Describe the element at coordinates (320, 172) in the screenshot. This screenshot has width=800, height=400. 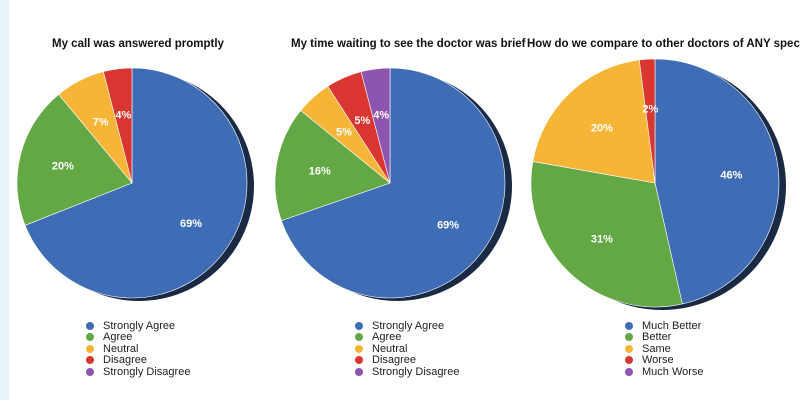
I see `slice-label: 16%` at that location.